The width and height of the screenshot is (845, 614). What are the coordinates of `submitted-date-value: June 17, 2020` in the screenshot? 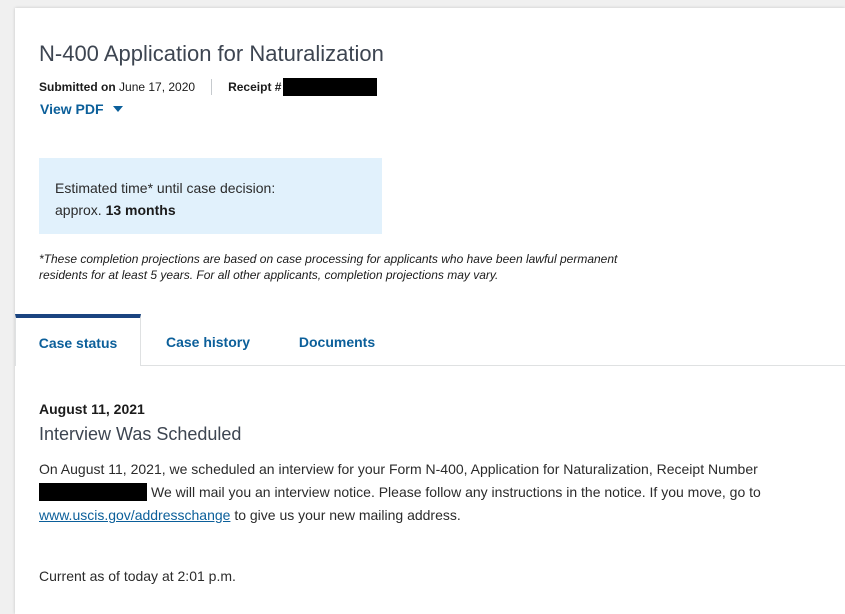 It's located at (157, 87).